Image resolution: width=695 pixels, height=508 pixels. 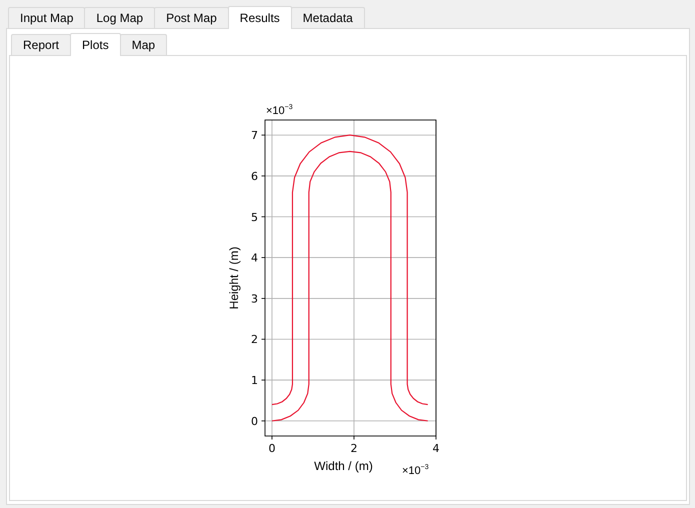 What do you see at coordinates (254, 381) in the screenshot?
I see `tick-label: 1` at bounding box center [254, 381].